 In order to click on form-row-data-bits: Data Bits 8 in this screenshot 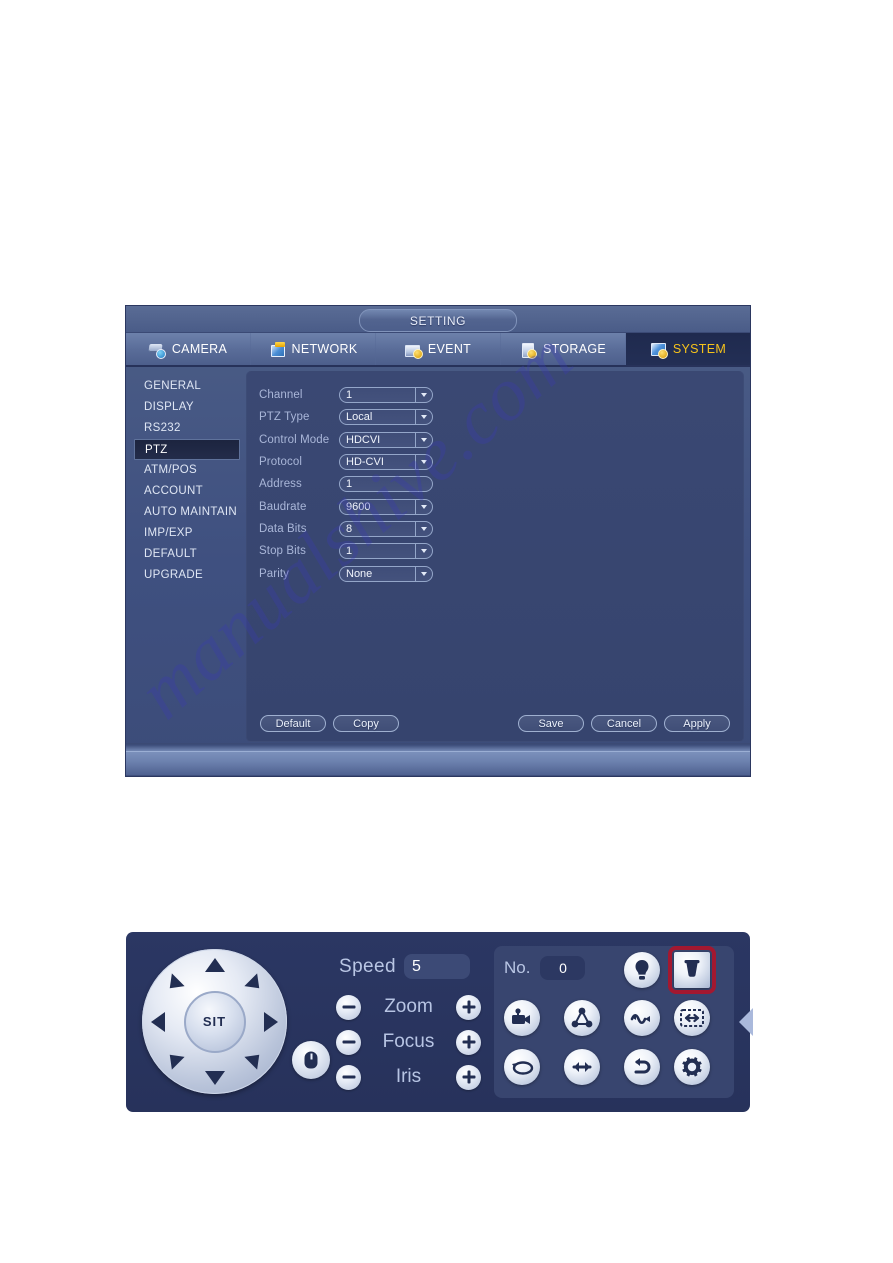, I will do `click(501, 529)`.